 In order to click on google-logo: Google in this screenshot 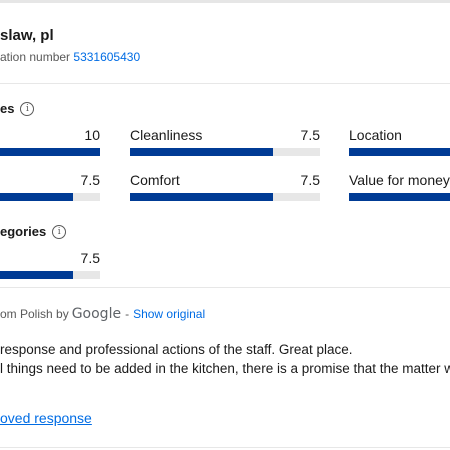, I will do `click(96, 314)`.